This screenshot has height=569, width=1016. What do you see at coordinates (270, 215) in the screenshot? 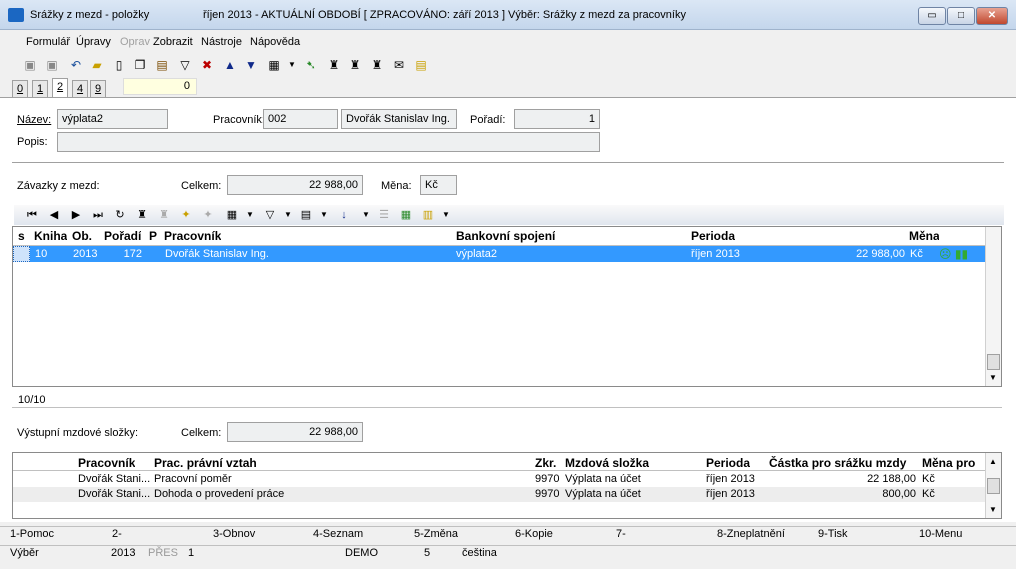
I see `grid-filter-icon: ▽` at bounding box center [270, 215].